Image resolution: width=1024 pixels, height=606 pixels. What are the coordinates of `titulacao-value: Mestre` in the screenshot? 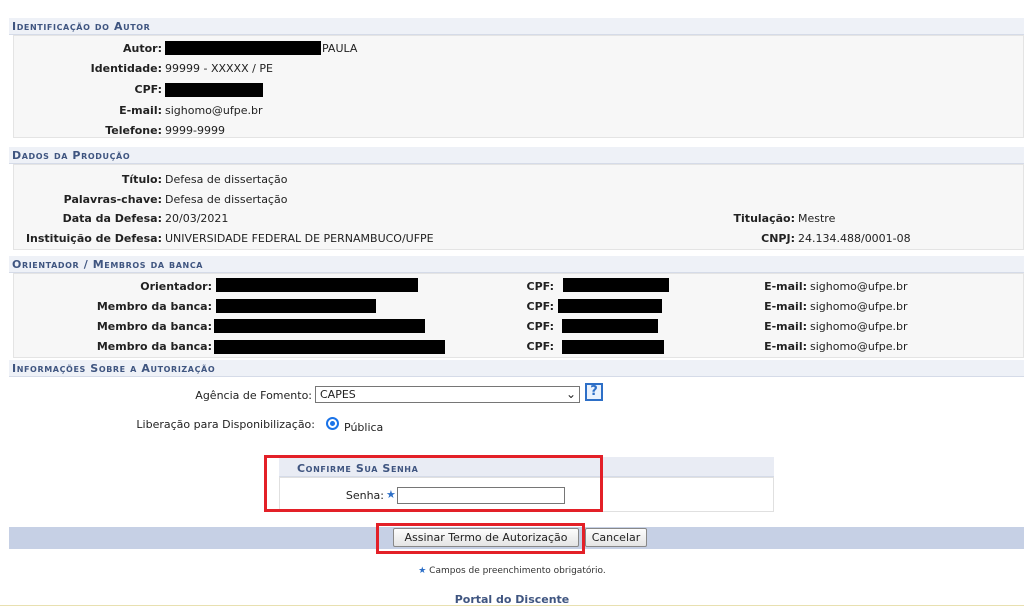 It's located at (817, 218).